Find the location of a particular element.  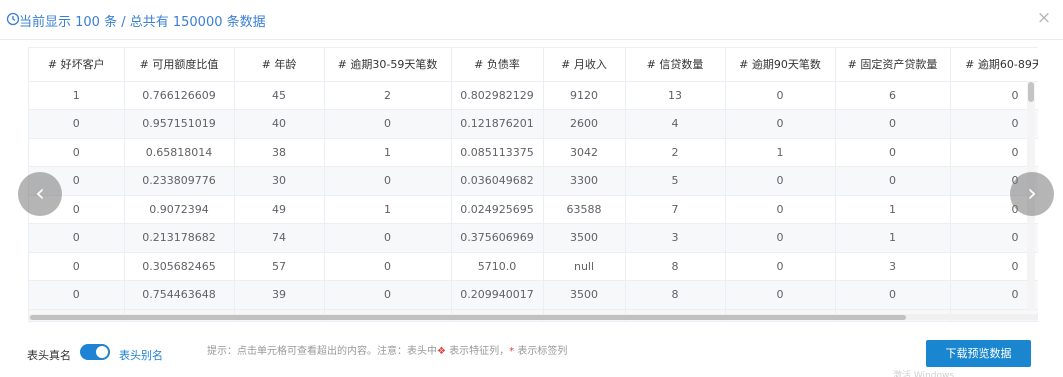

table-cell: 57 is located at coordinates (279, 266).